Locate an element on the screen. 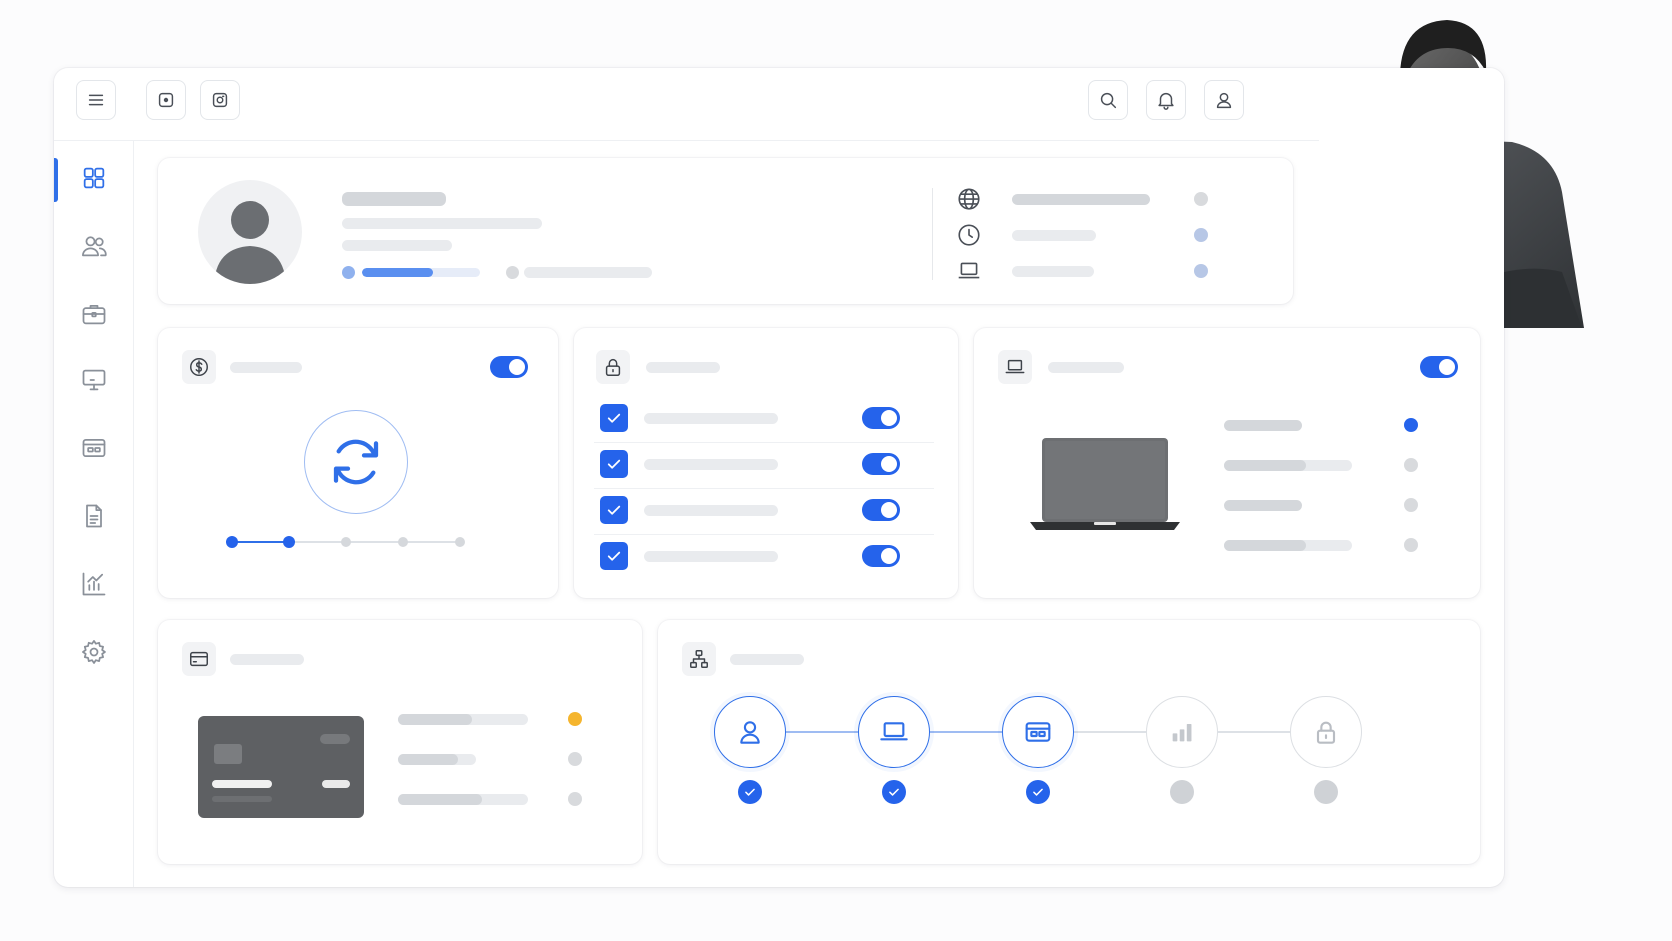 The image size is (1672, 941). avatar is located at coordinates (250, 232).